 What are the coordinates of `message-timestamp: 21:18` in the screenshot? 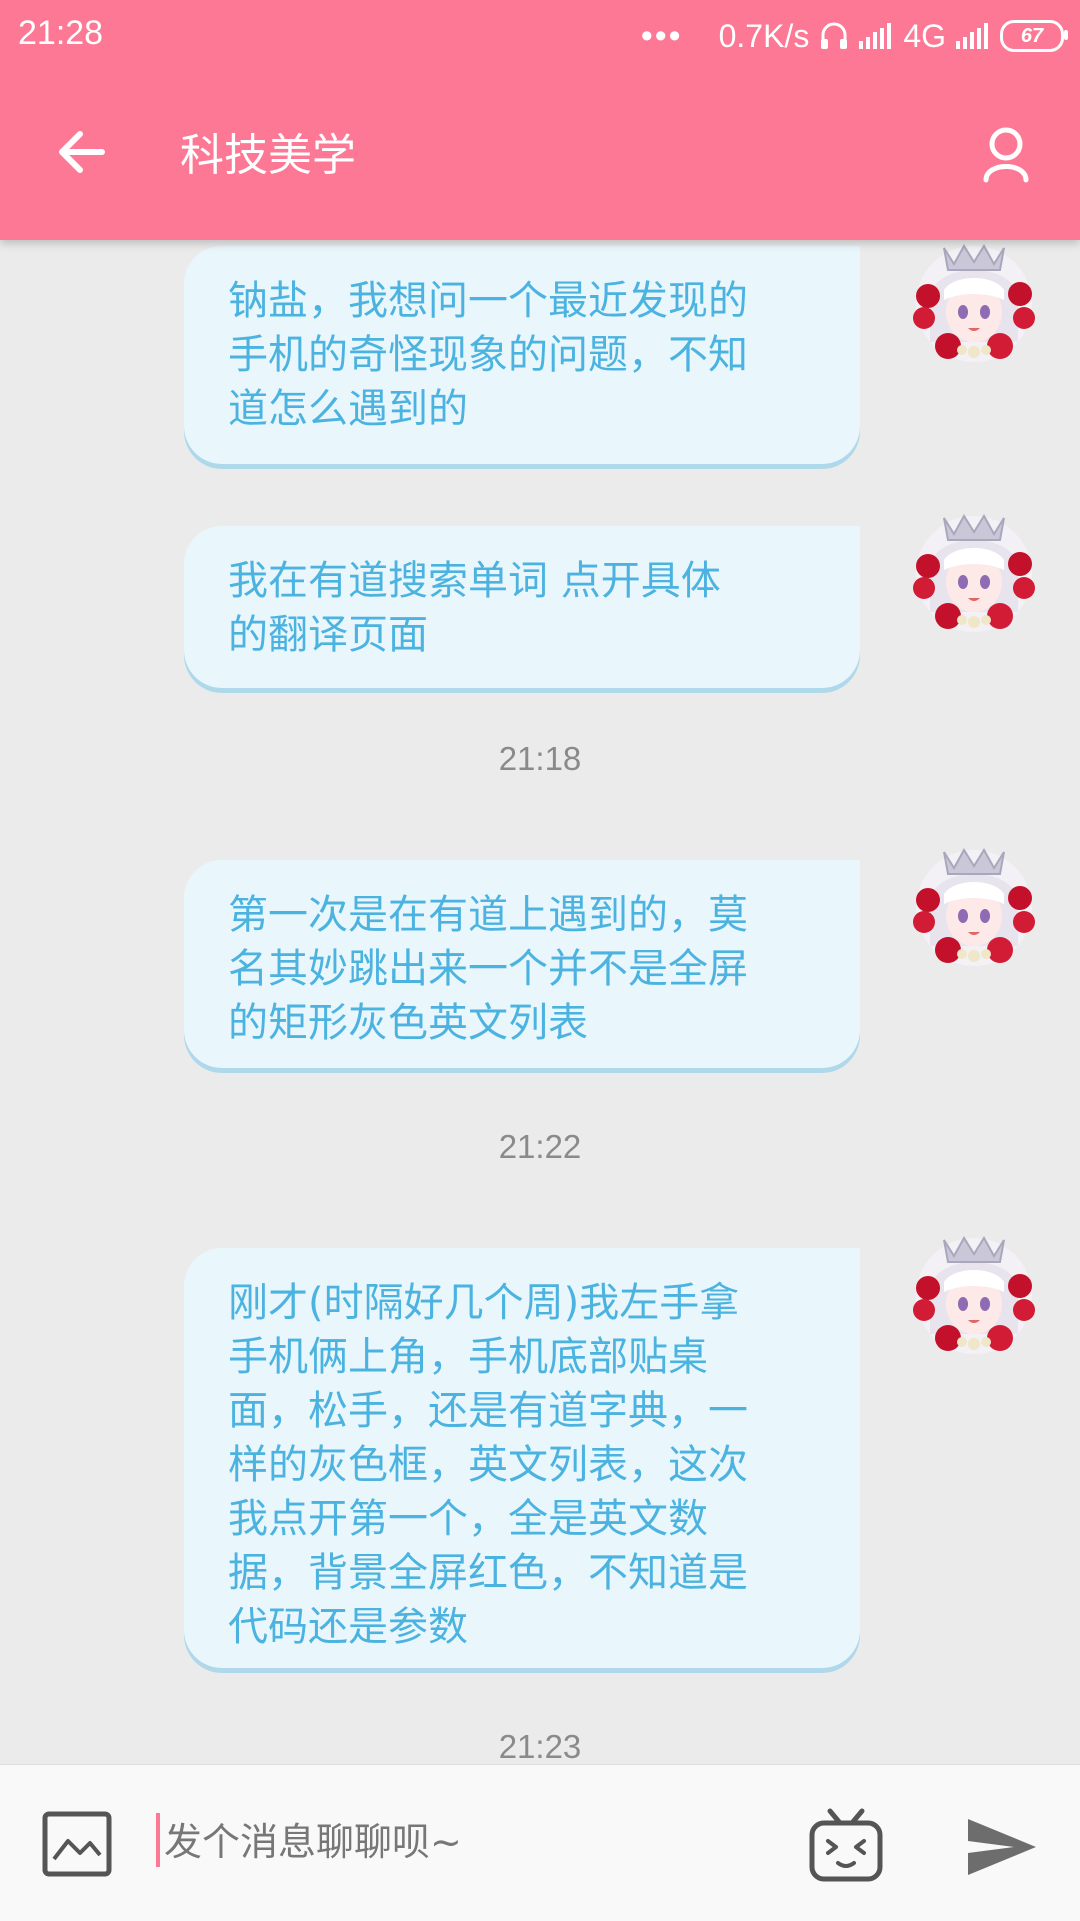 It's located at (540, 758).